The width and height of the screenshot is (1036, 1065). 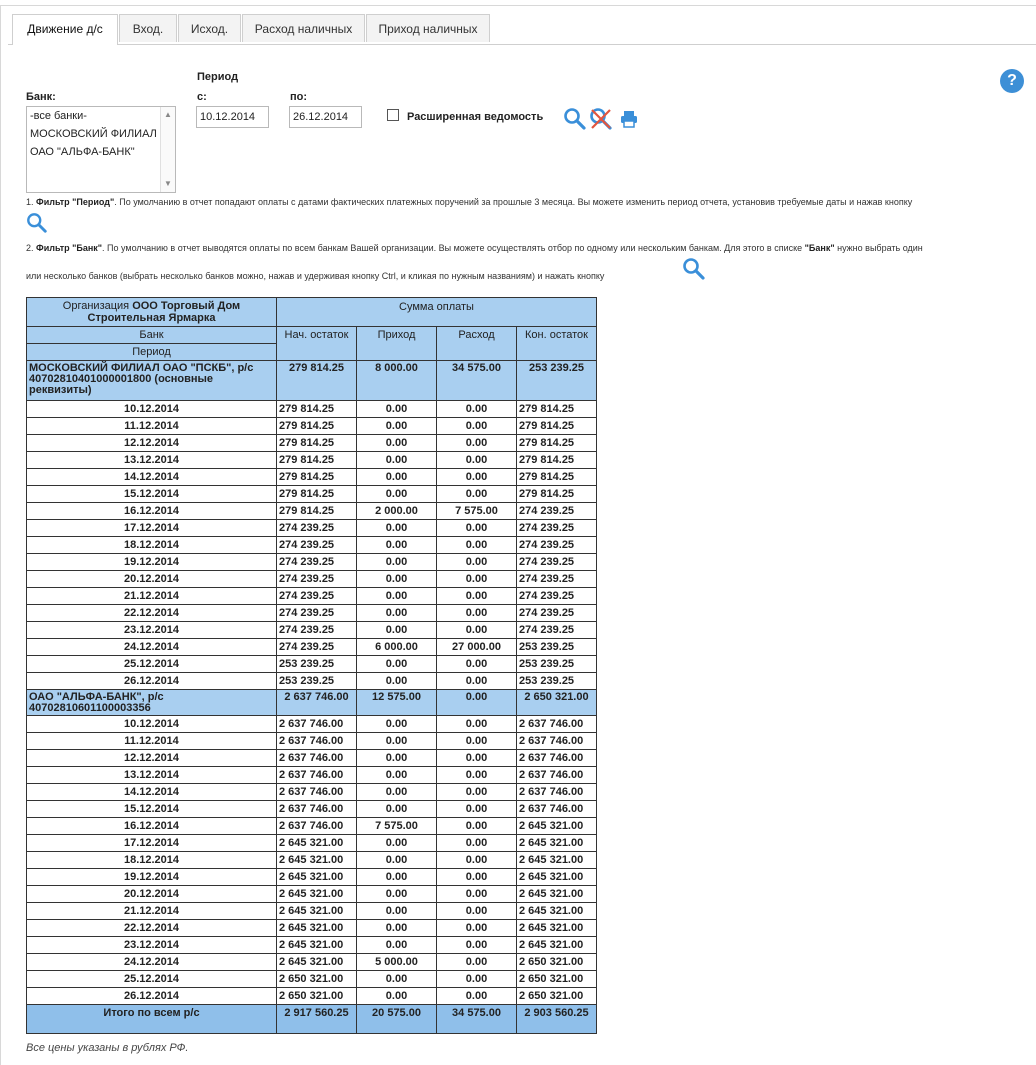 What do you see at coordinates (476, 511) in the screenshot?
I see `row-value: 7 575.00` at bounding box center [476, 511].